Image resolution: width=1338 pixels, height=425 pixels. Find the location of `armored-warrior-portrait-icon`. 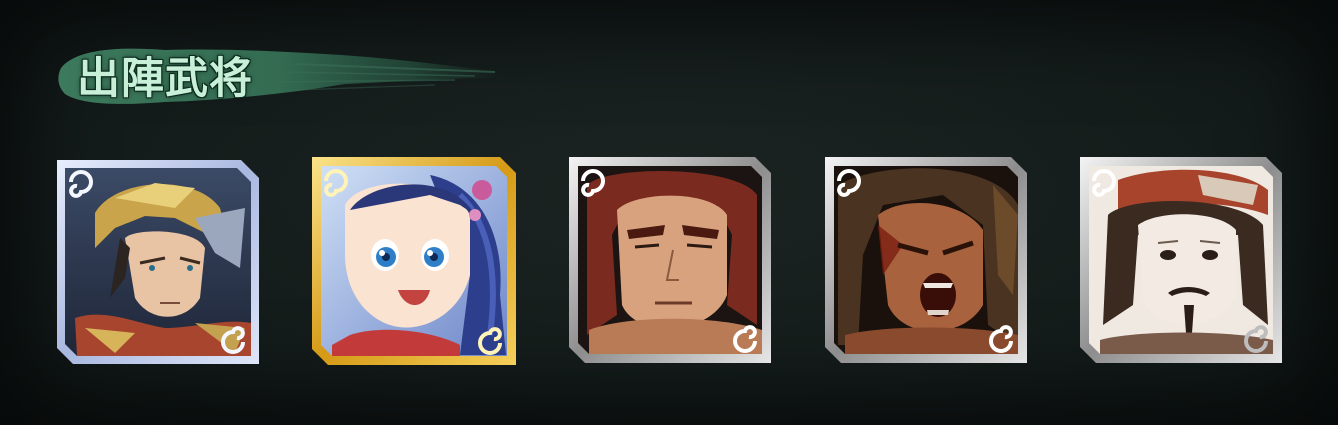

armored-warrior-portrait-icon is located at coordinates (158, 262).